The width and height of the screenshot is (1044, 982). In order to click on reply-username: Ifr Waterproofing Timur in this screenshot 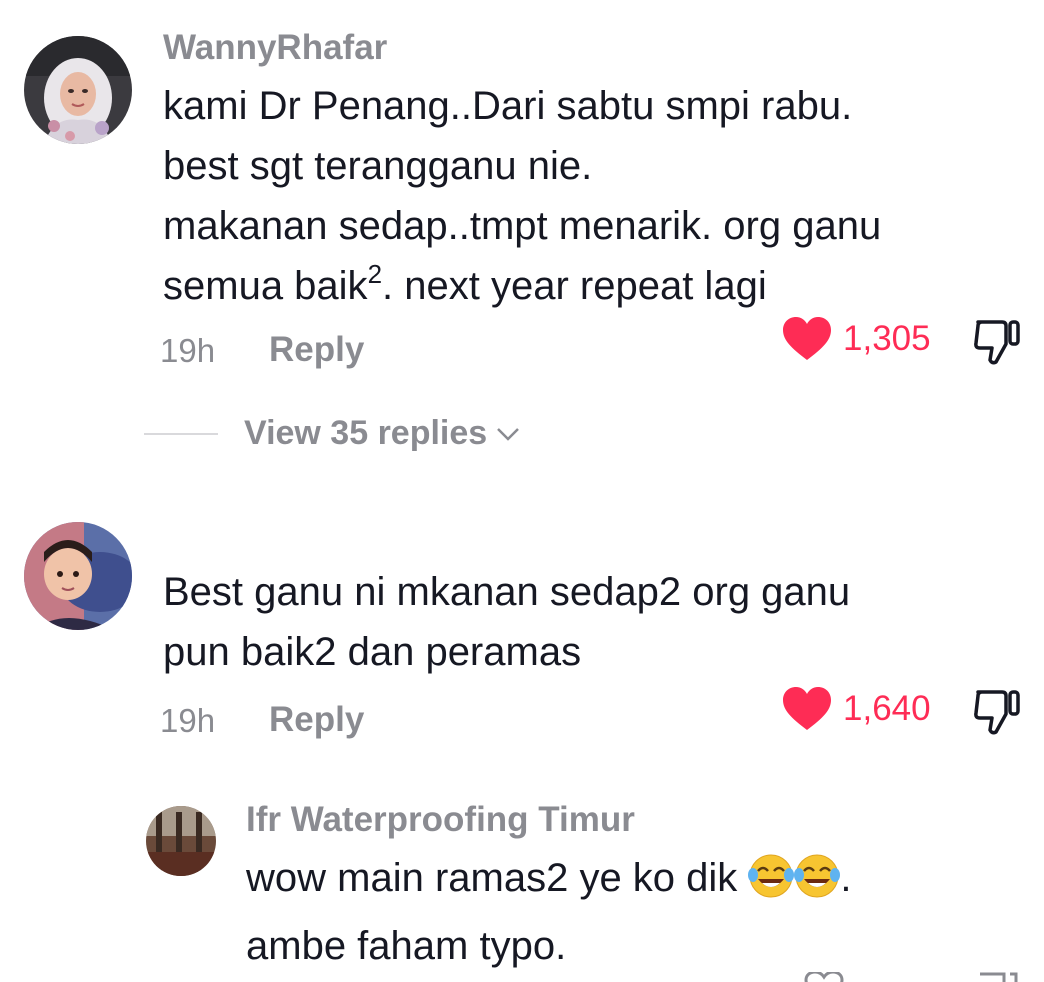, I will do `click(440, 820)`.